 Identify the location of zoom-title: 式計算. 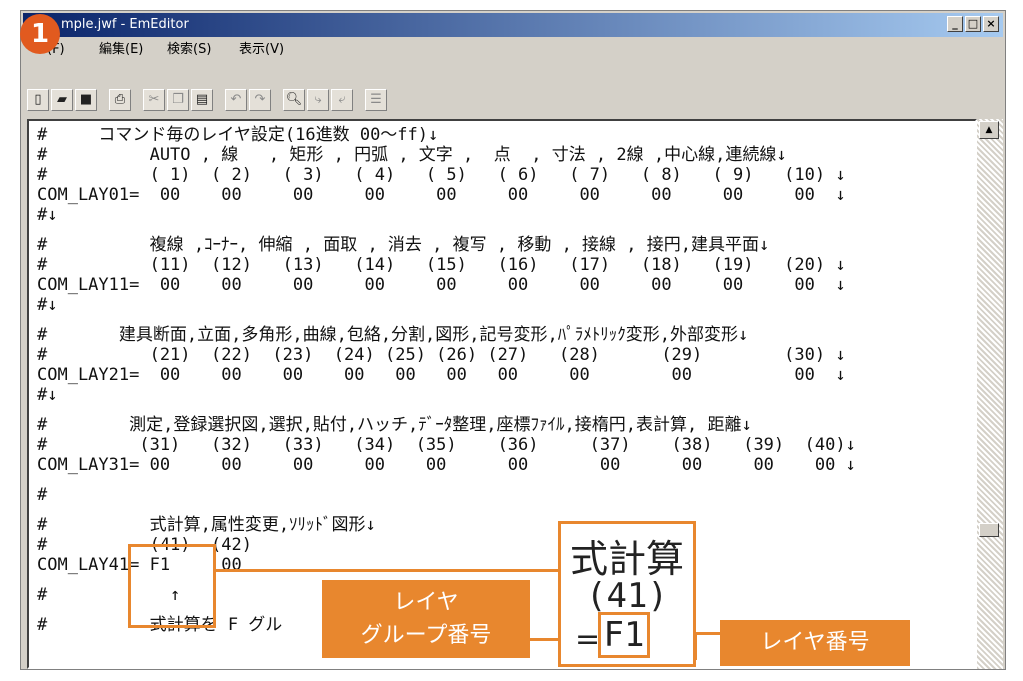
(626, 559).